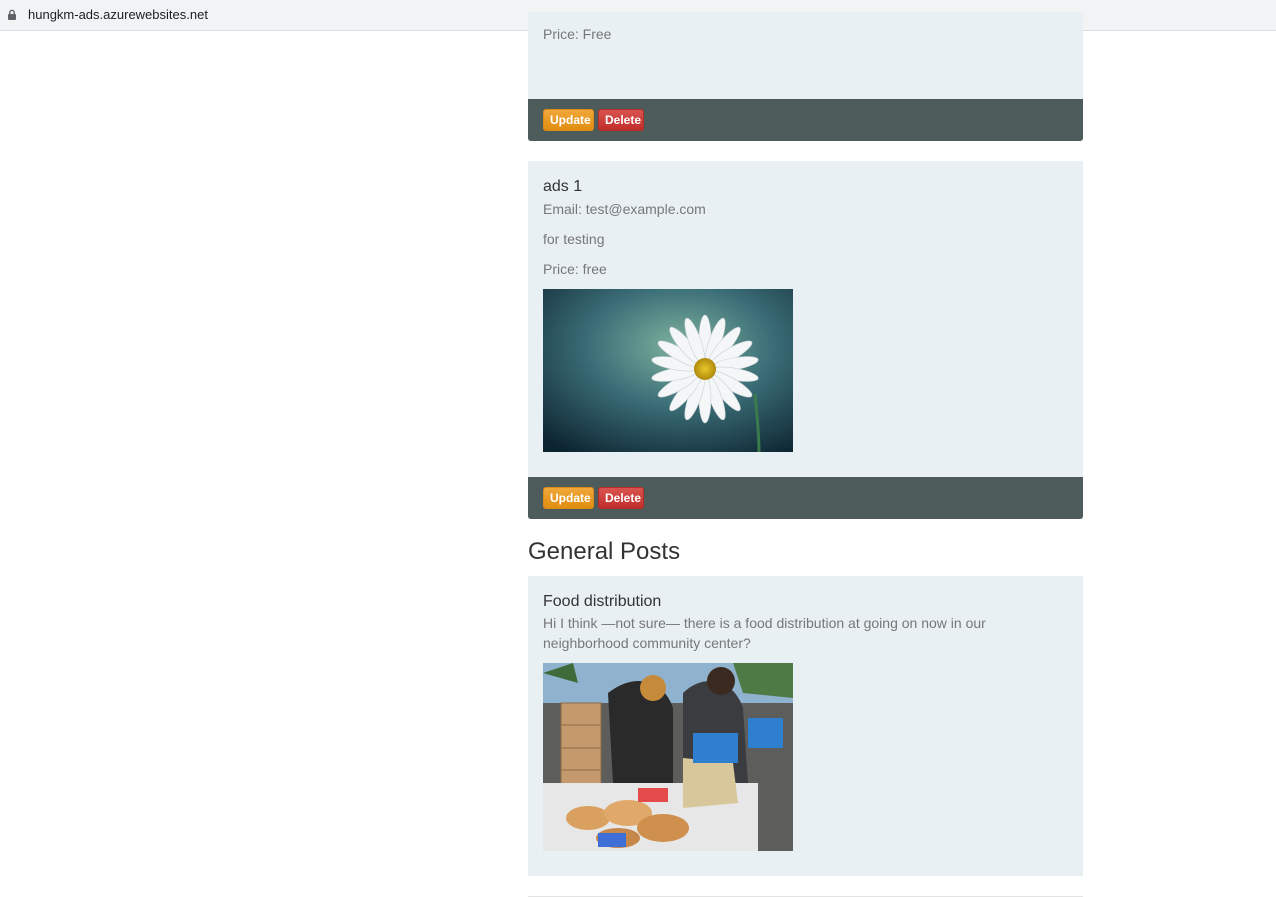  I want to click on ad-price: Price: Free, so click(577, 34).